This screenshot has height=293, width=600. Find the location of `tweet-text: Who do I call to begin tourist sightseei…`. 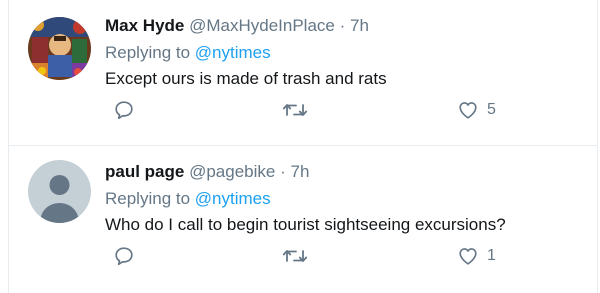

tweet-text: Who do I call to begin tourist sightseei… is located at coordinates (305, 224).